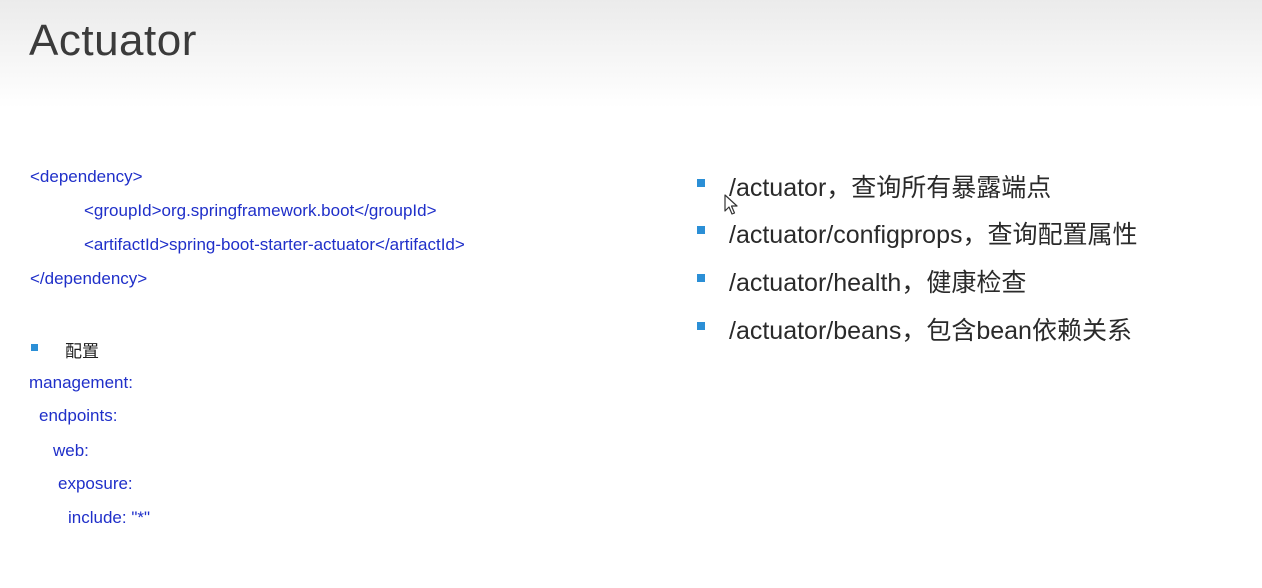 Image resolution: width=1262 pixels, height=588 pixels. What do you see at coordinates (113, 40) in the screenshot?
I see `slide-title: Actuator` at bounding box center [113, 40].